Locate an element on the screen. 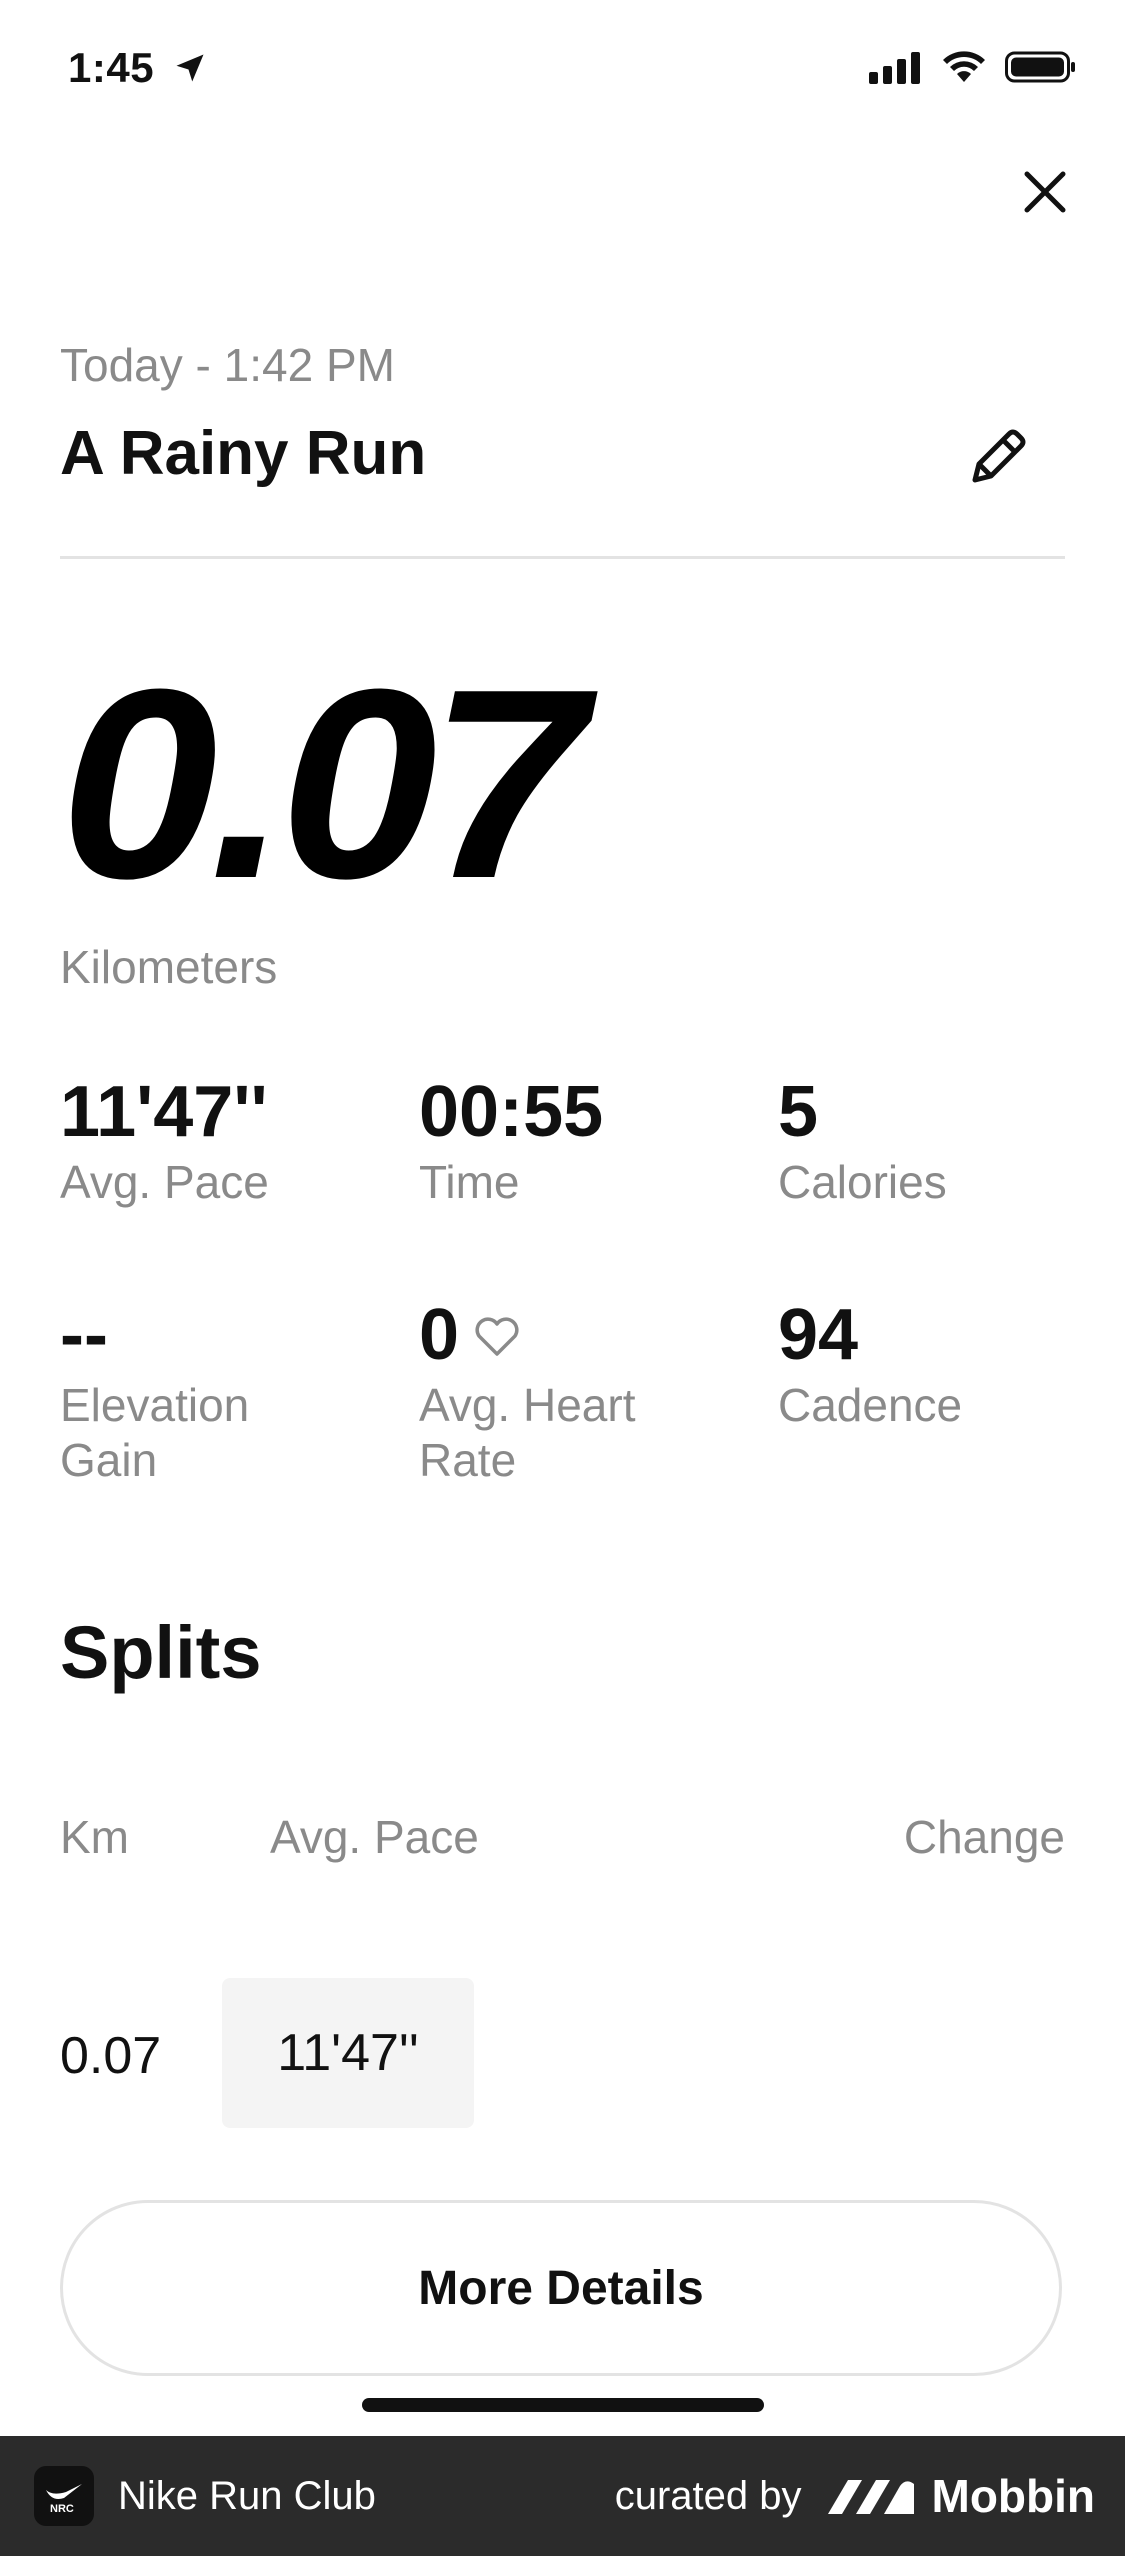 This screenshot has width=1125, height=2556. status-indicators is located at coordinates (973, 67).